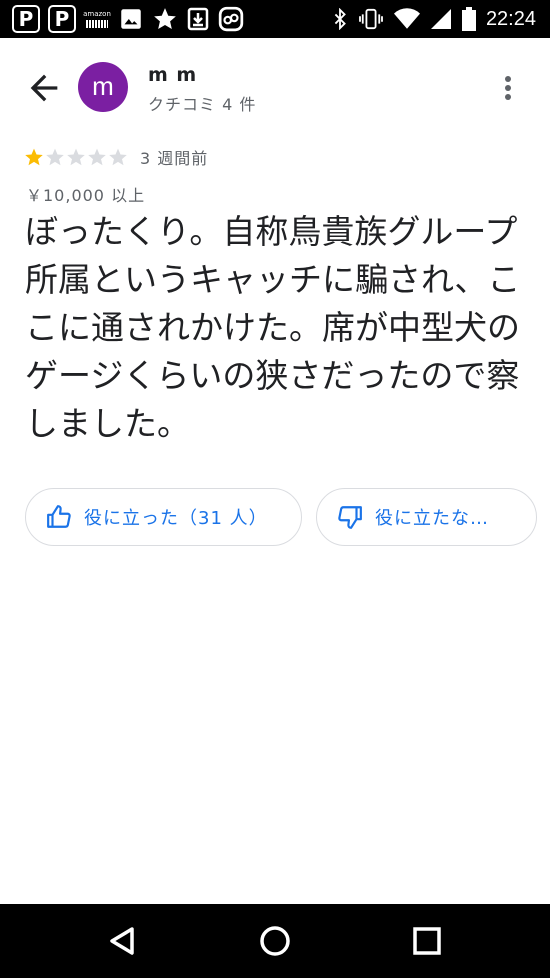 The width and height of the screenshot is (550, 978). What do you see at coordinates (97, 14) in the screenshot?
I see `amazon-label: amazon` at bounding box center [97, 14].